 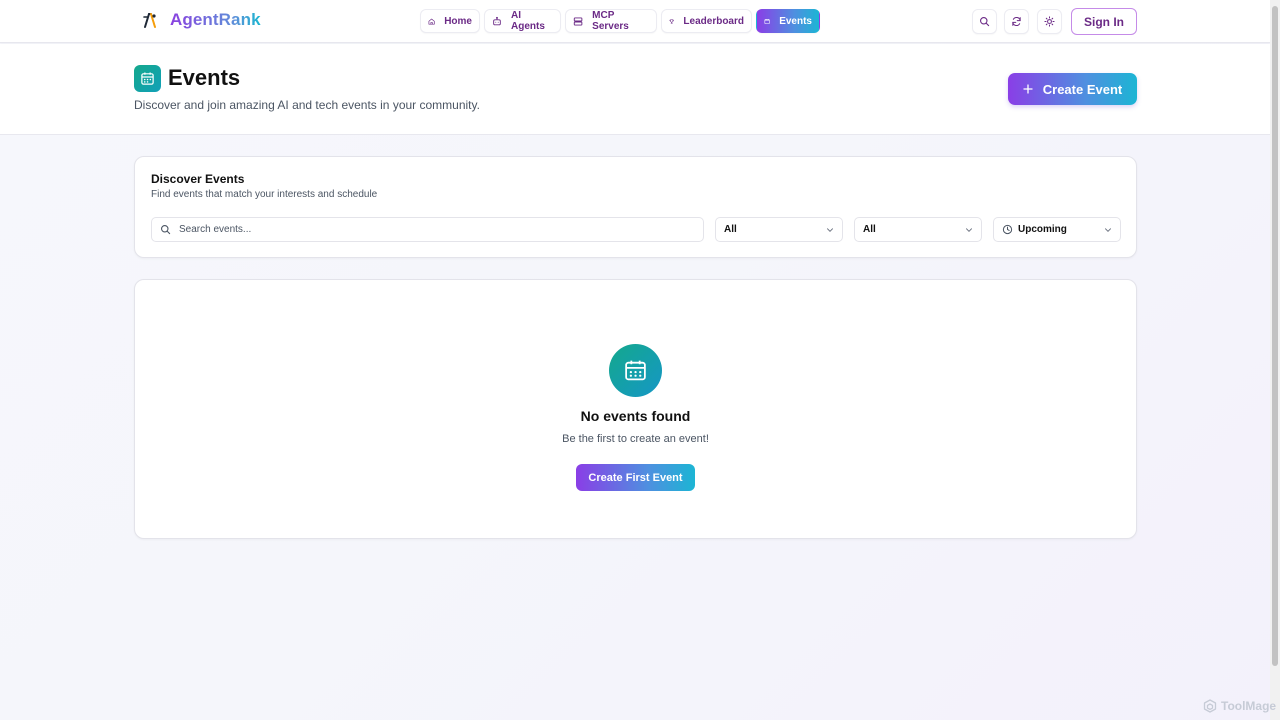 I want to click on page-scrollbar, so click(x=1275, y=360).